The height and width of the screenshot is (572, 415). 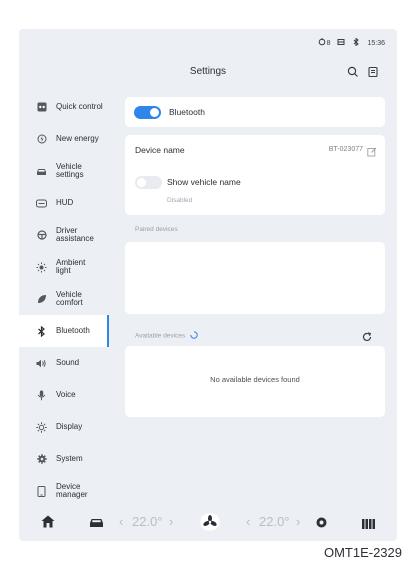 I want to click on left-temp-up-button: ›, so click(x=171, y=521).